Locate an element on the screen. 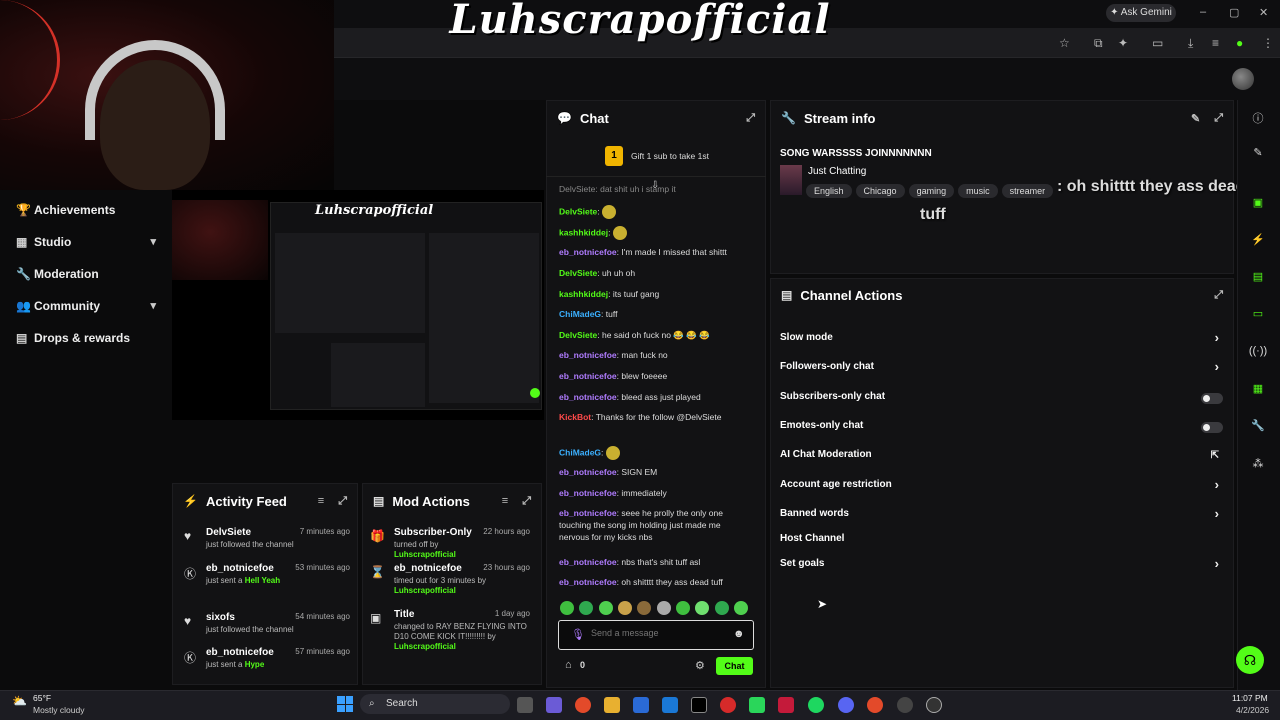  sidebar-item-achievements: 🏆 Achievements is located at coordinates (91, 213).